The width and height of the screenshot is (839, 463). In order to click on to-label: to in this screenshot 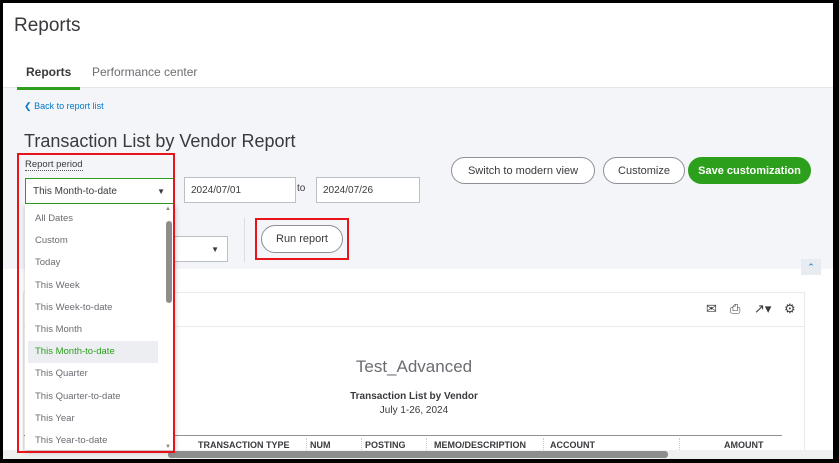, I will do `click(301, 188)`.